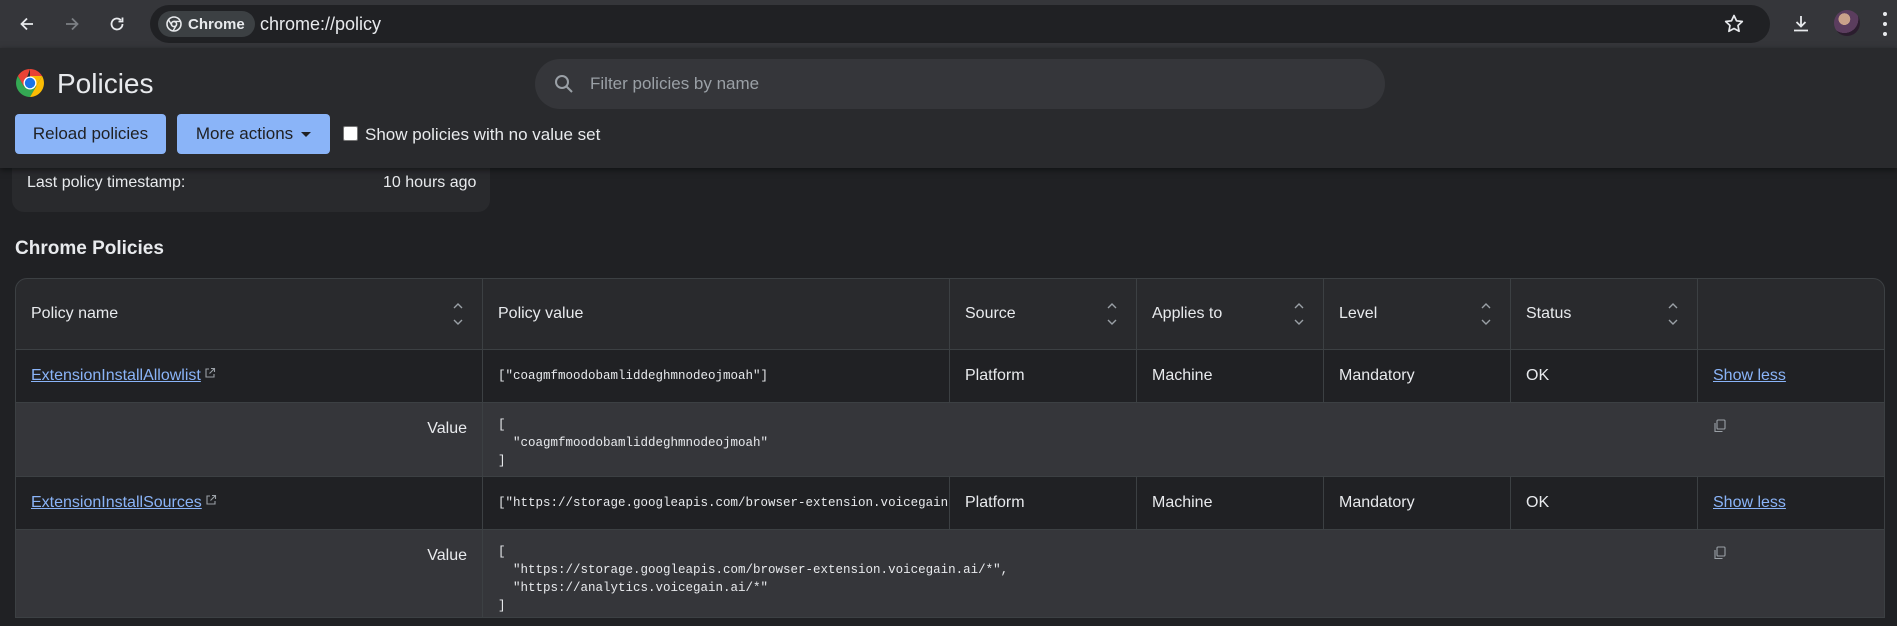 The height and width of the screenshot is (626, 1897). What do you see at coordinates (116, 503) in the screenshot?
I see `policy-name-link: ExtensionInstallSources` at bounding box center [116, 503].